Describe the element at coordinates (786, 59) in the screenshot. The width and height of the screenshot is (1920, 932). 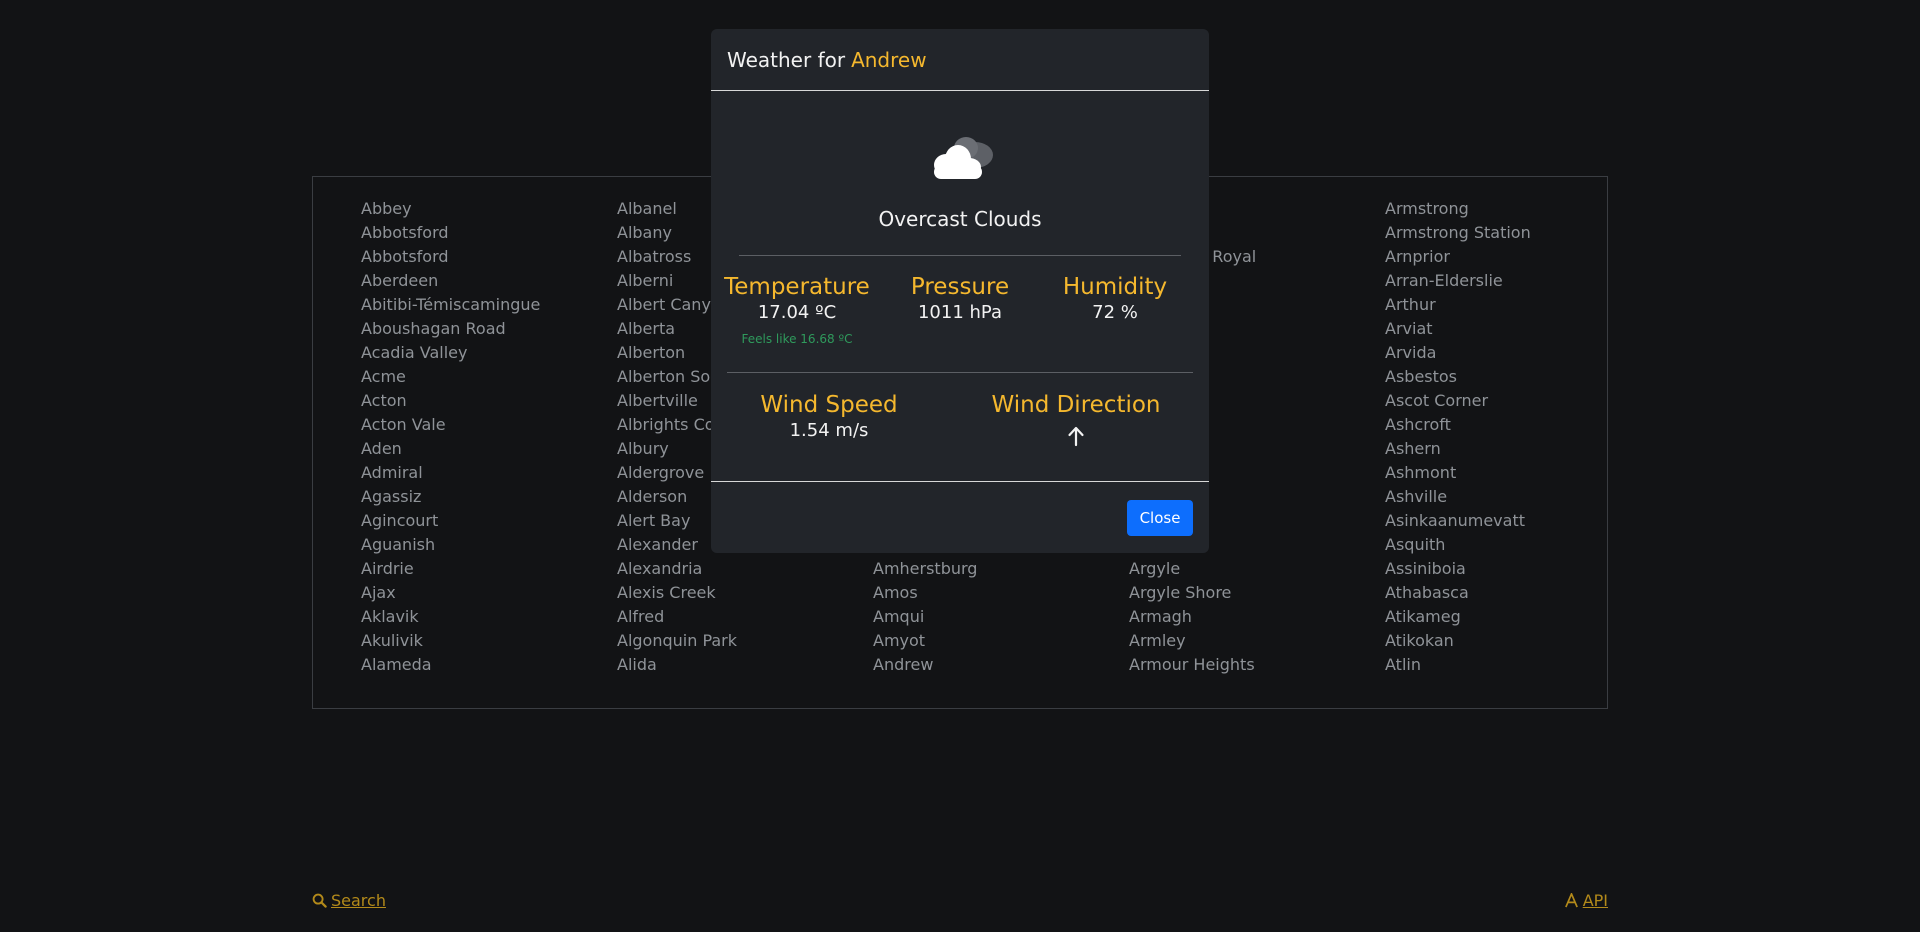
I see `modal-title-prefix: Weather for` at that location.